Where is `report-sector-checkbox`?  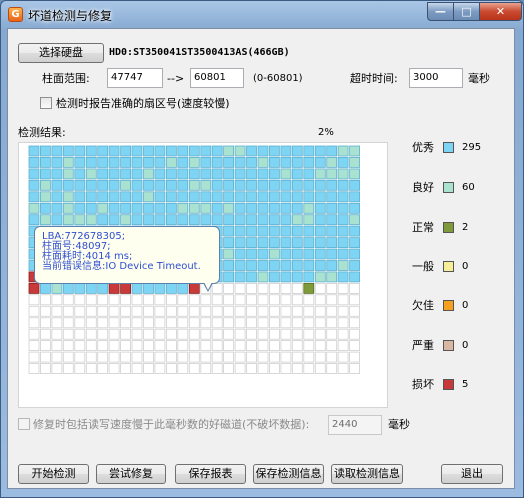 report-sector-checkbox is located at coordinates (46, 103).